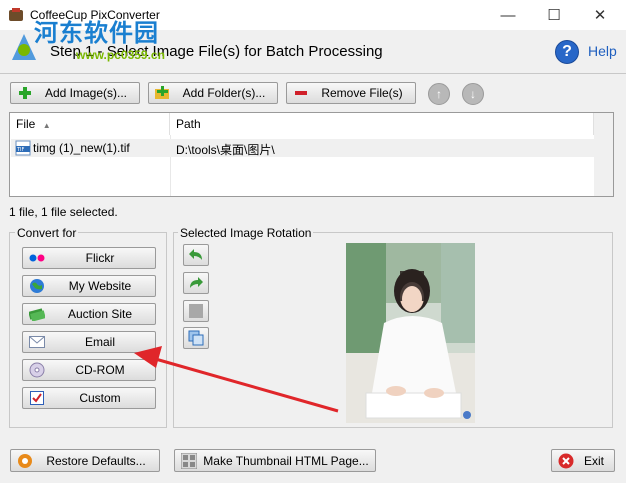  I want to click on my-website-label: My Website, so click(100, 286).